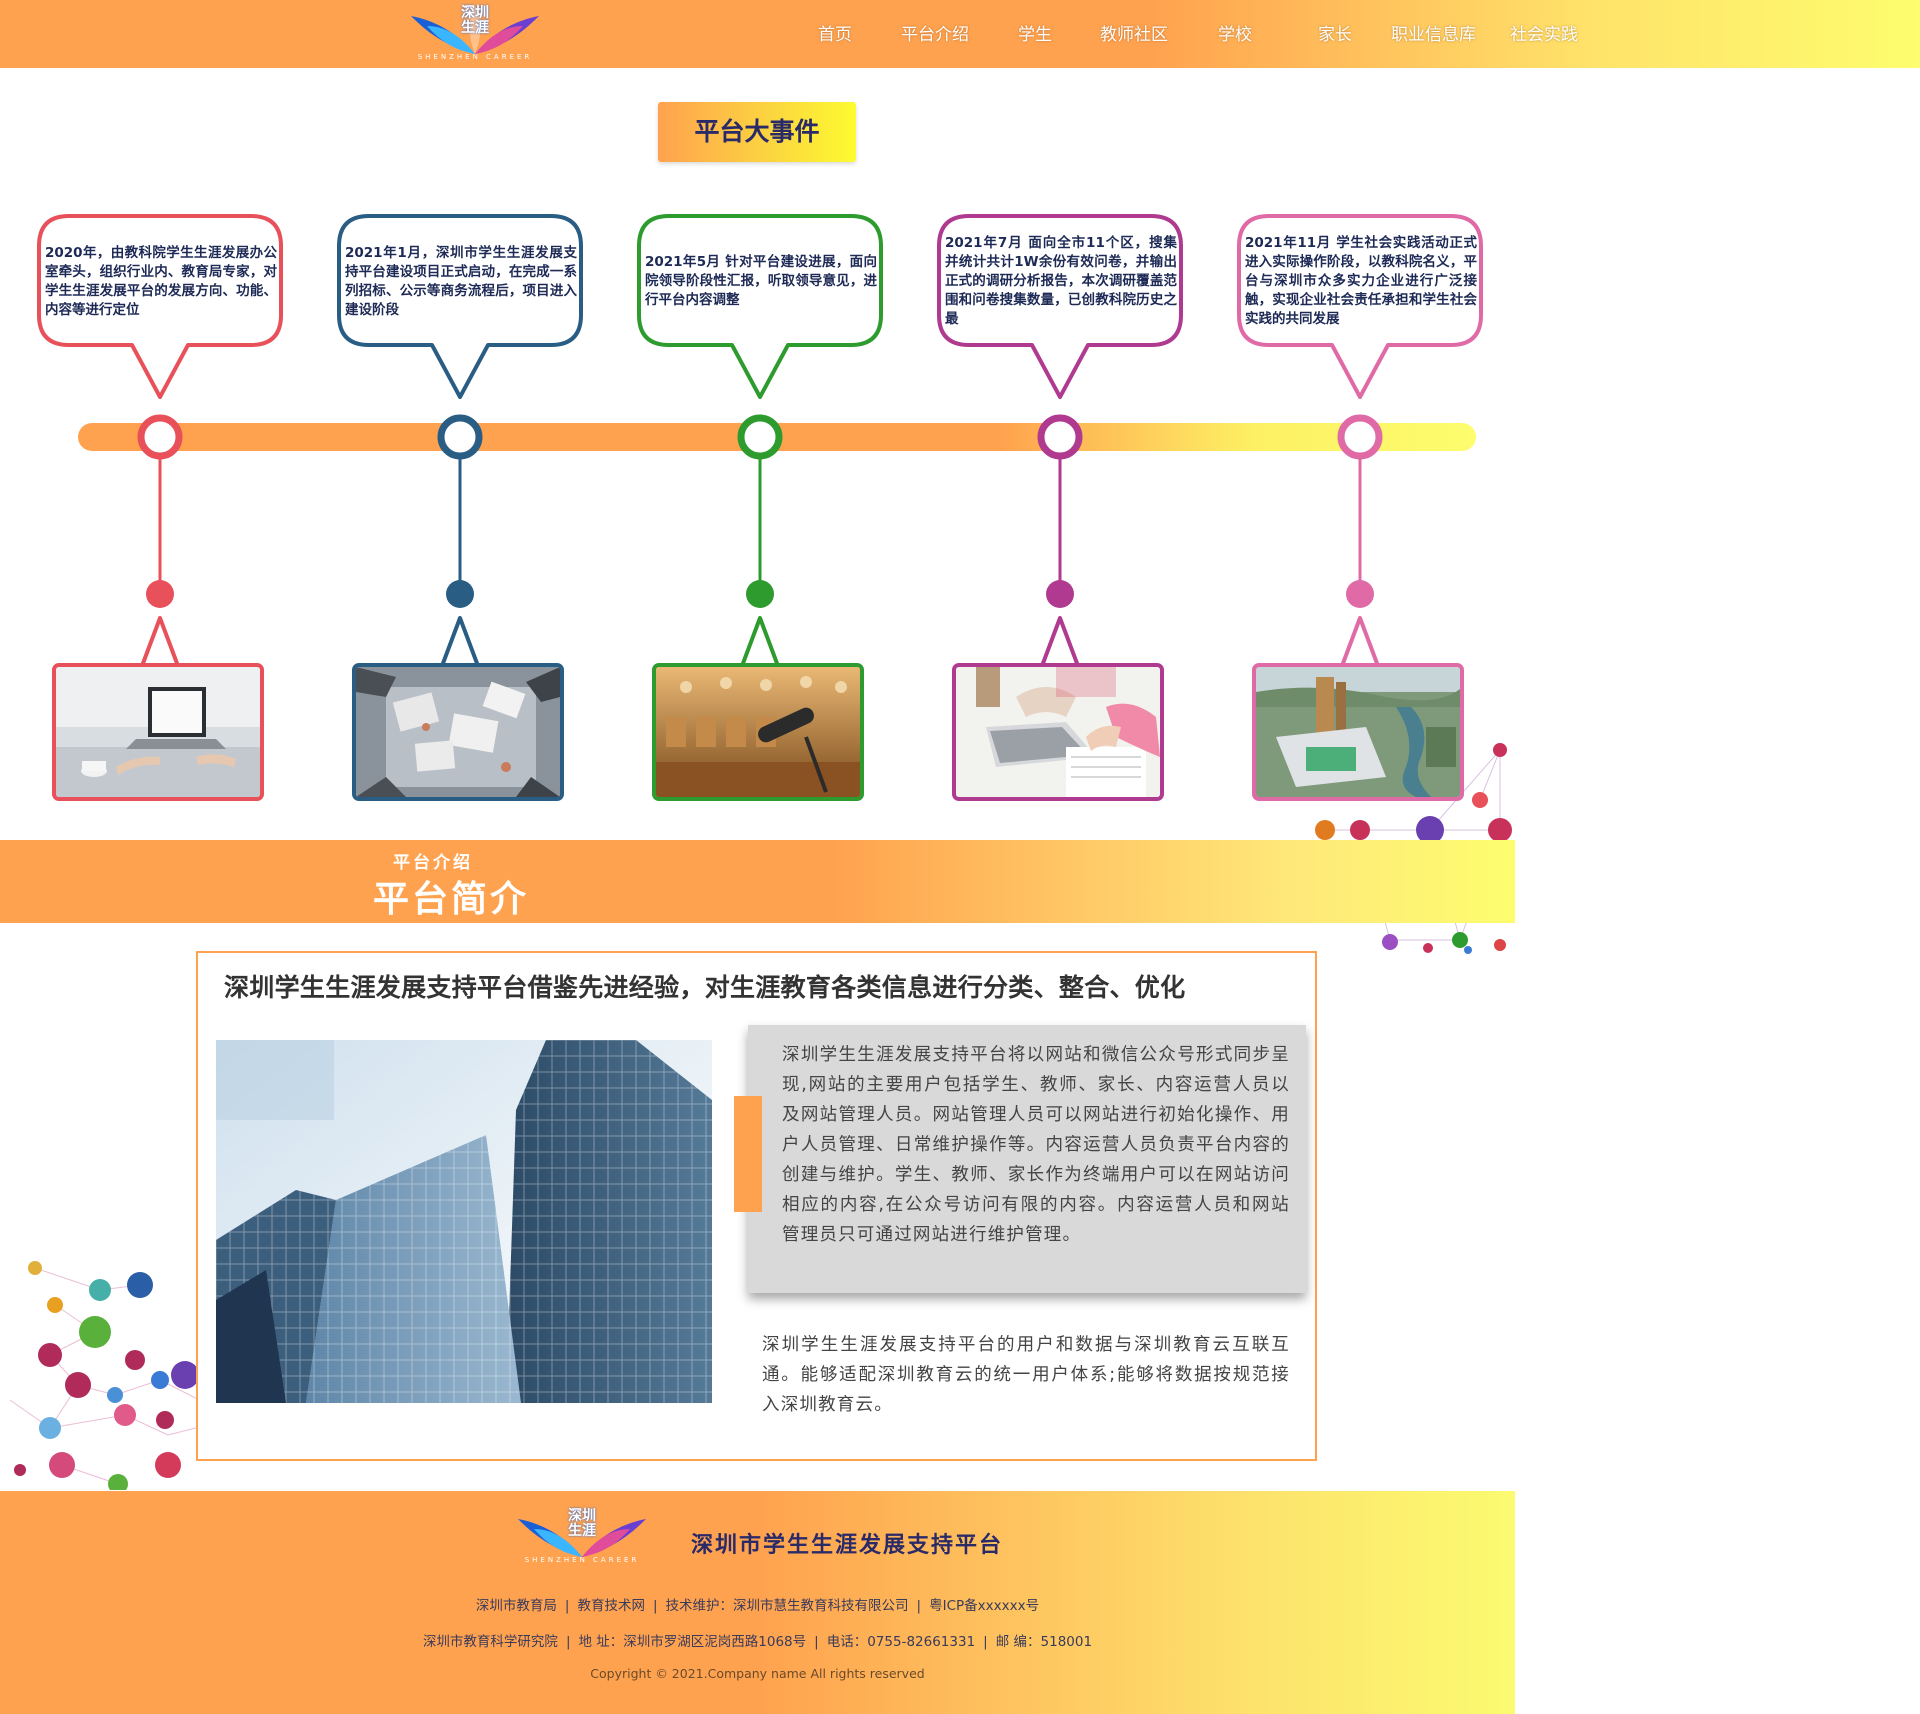 The height and width of the screenshot is (1714, 1920). What do you see at coordinates (758, 732) in the screenshot?
I see `conference-microphone-photo` at bounding box center [758, 732].